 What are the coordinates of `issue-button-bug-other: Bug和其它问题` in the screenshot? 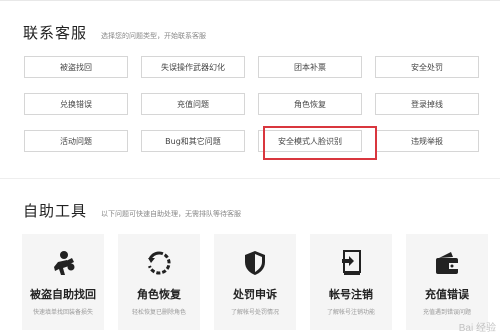 It's located at (193, 141).